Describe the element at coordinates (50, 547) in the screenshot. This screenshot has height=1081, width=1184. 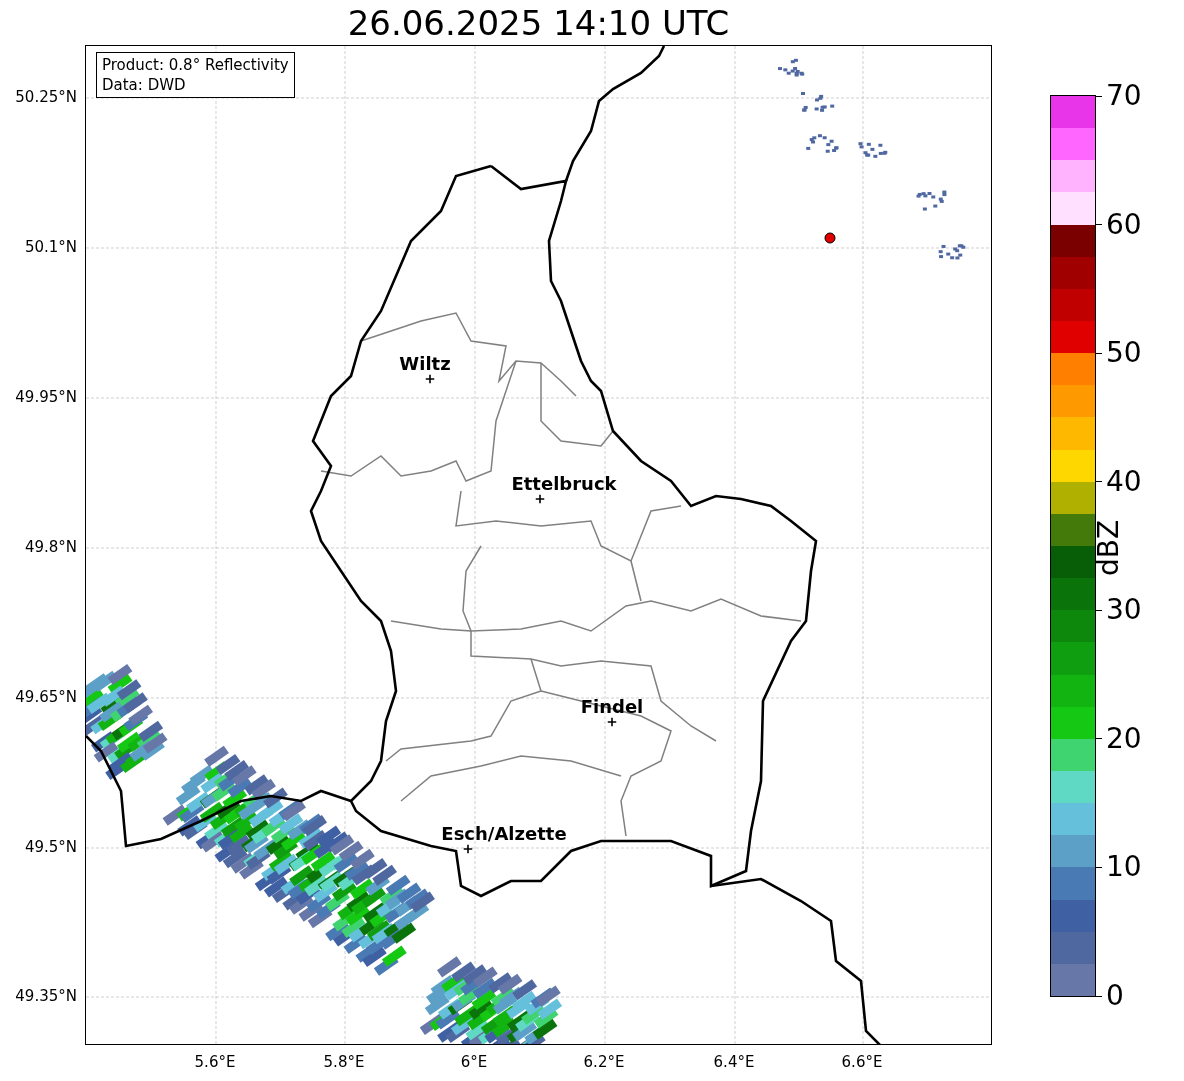
I see `latitude-label: 49.8°N` at that location.